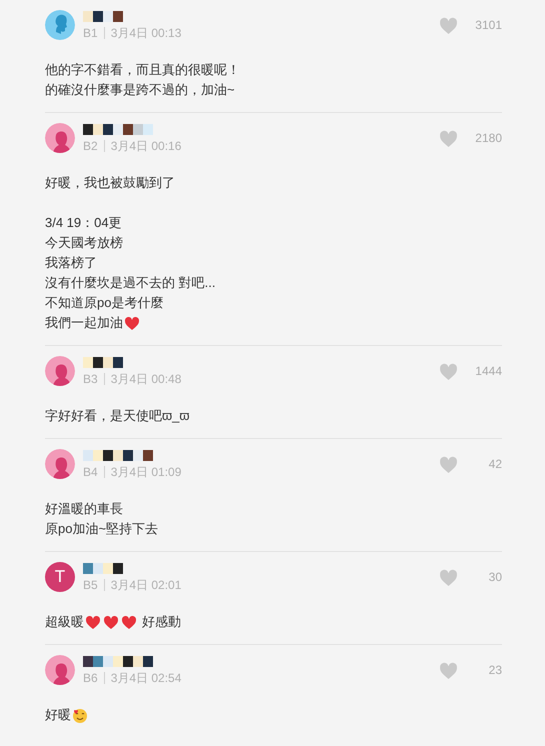 This screenshot has height=746, width=545. I want to click on floor-number: B5, so click(90, 585).